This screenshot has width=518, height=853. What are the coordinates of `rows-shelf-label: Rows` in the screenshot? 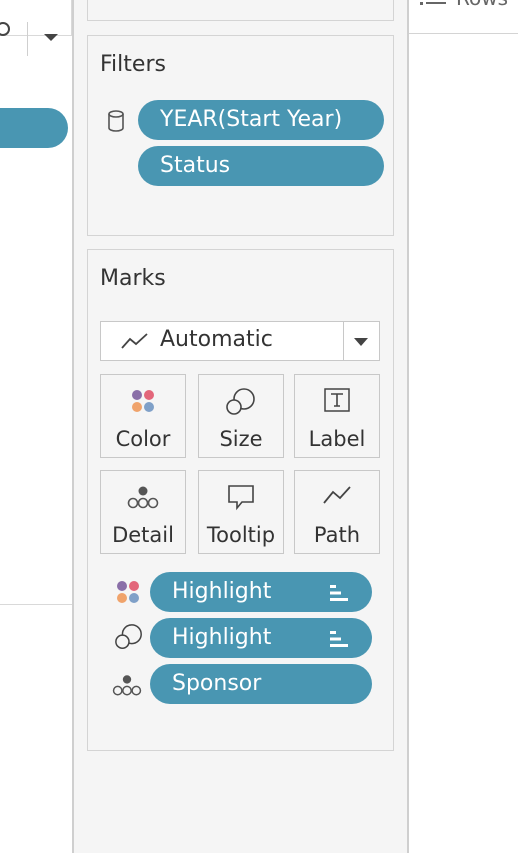 It's located at (482, 5).